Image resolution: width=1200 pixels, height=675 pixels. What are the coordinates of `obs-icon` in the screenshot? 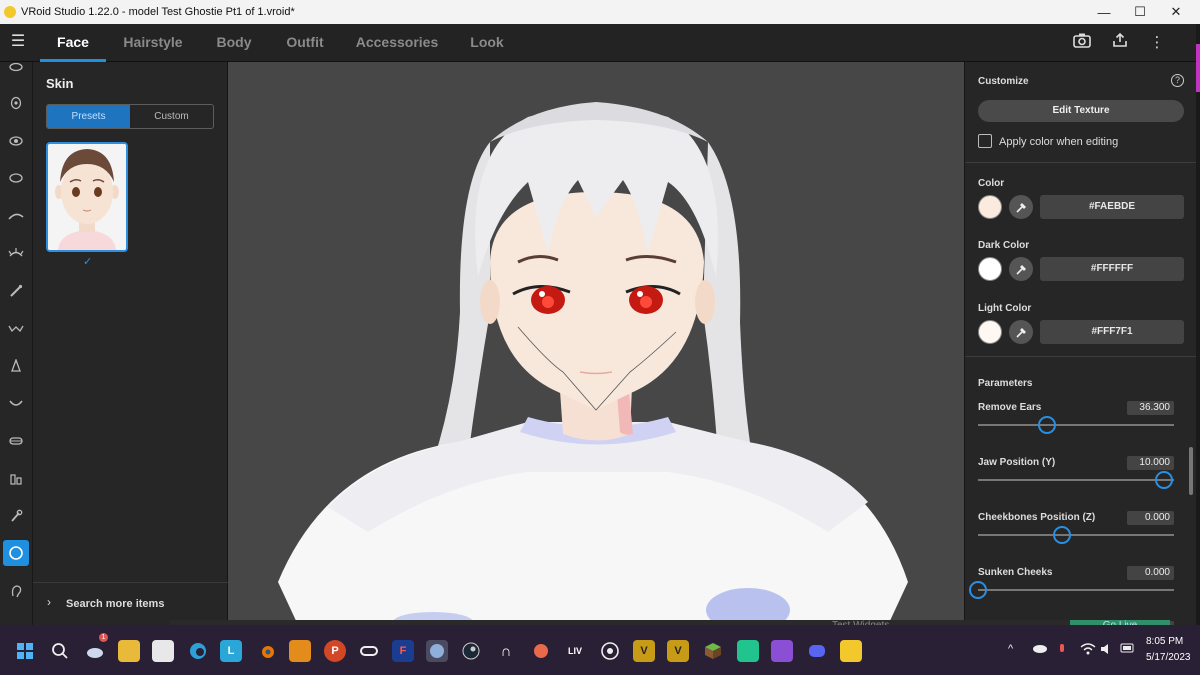 It's located at (610, 651).